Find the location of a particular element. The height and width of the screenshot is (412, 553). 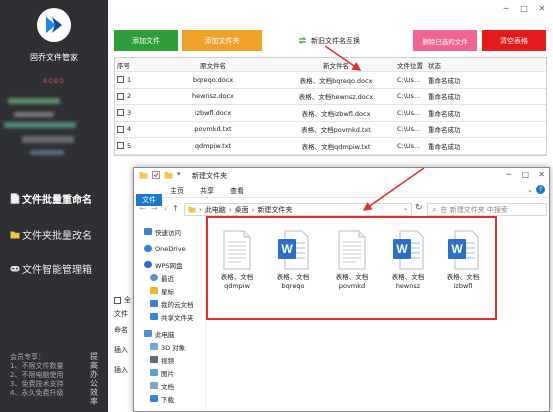

highlight-box is located at coordinates (351, 268).